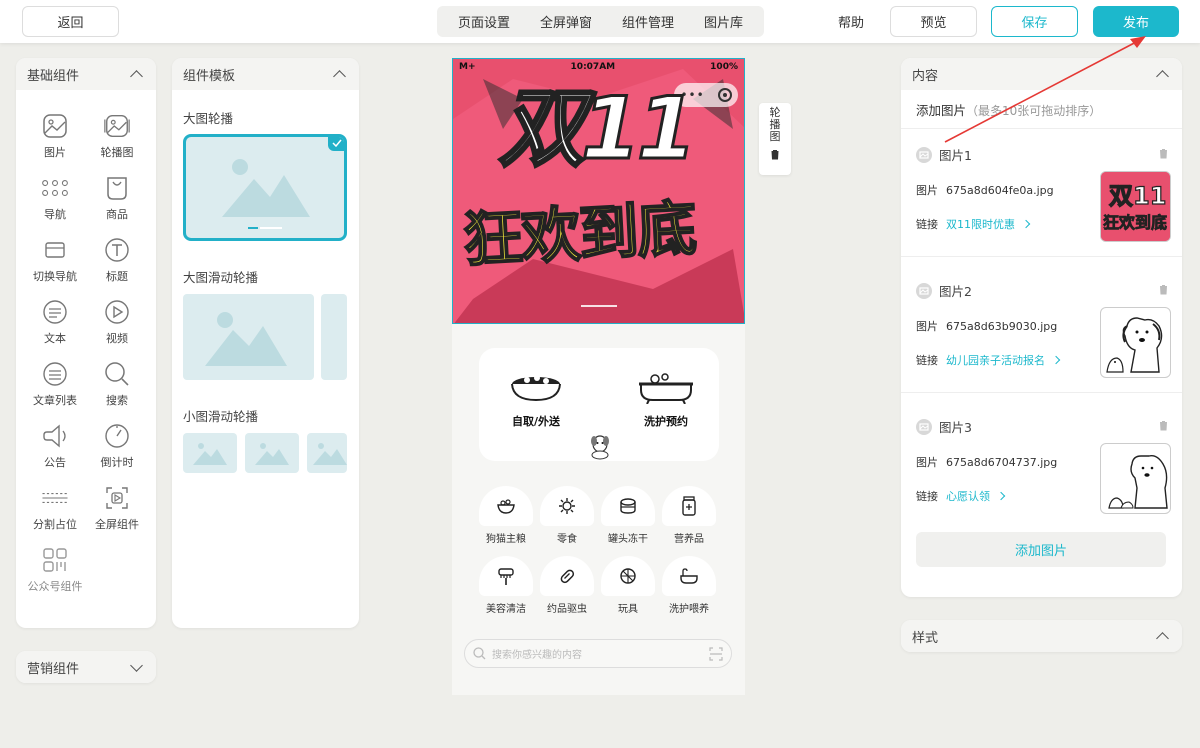 The height and width of the screenshot is (748, 1200). I want to click on component-countdown: 倒计时, so click(117, 452).